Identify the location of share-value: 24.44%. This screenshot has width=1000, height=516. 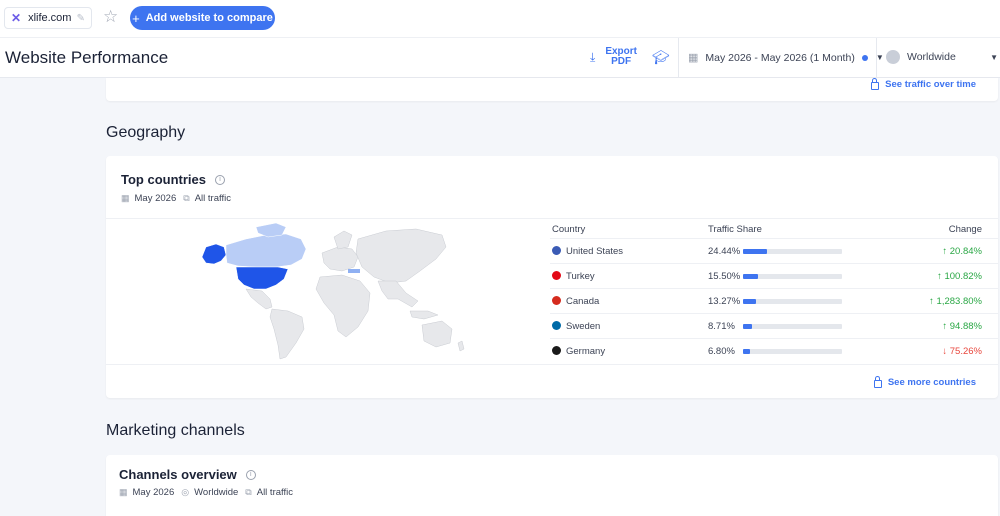
(724, 251).